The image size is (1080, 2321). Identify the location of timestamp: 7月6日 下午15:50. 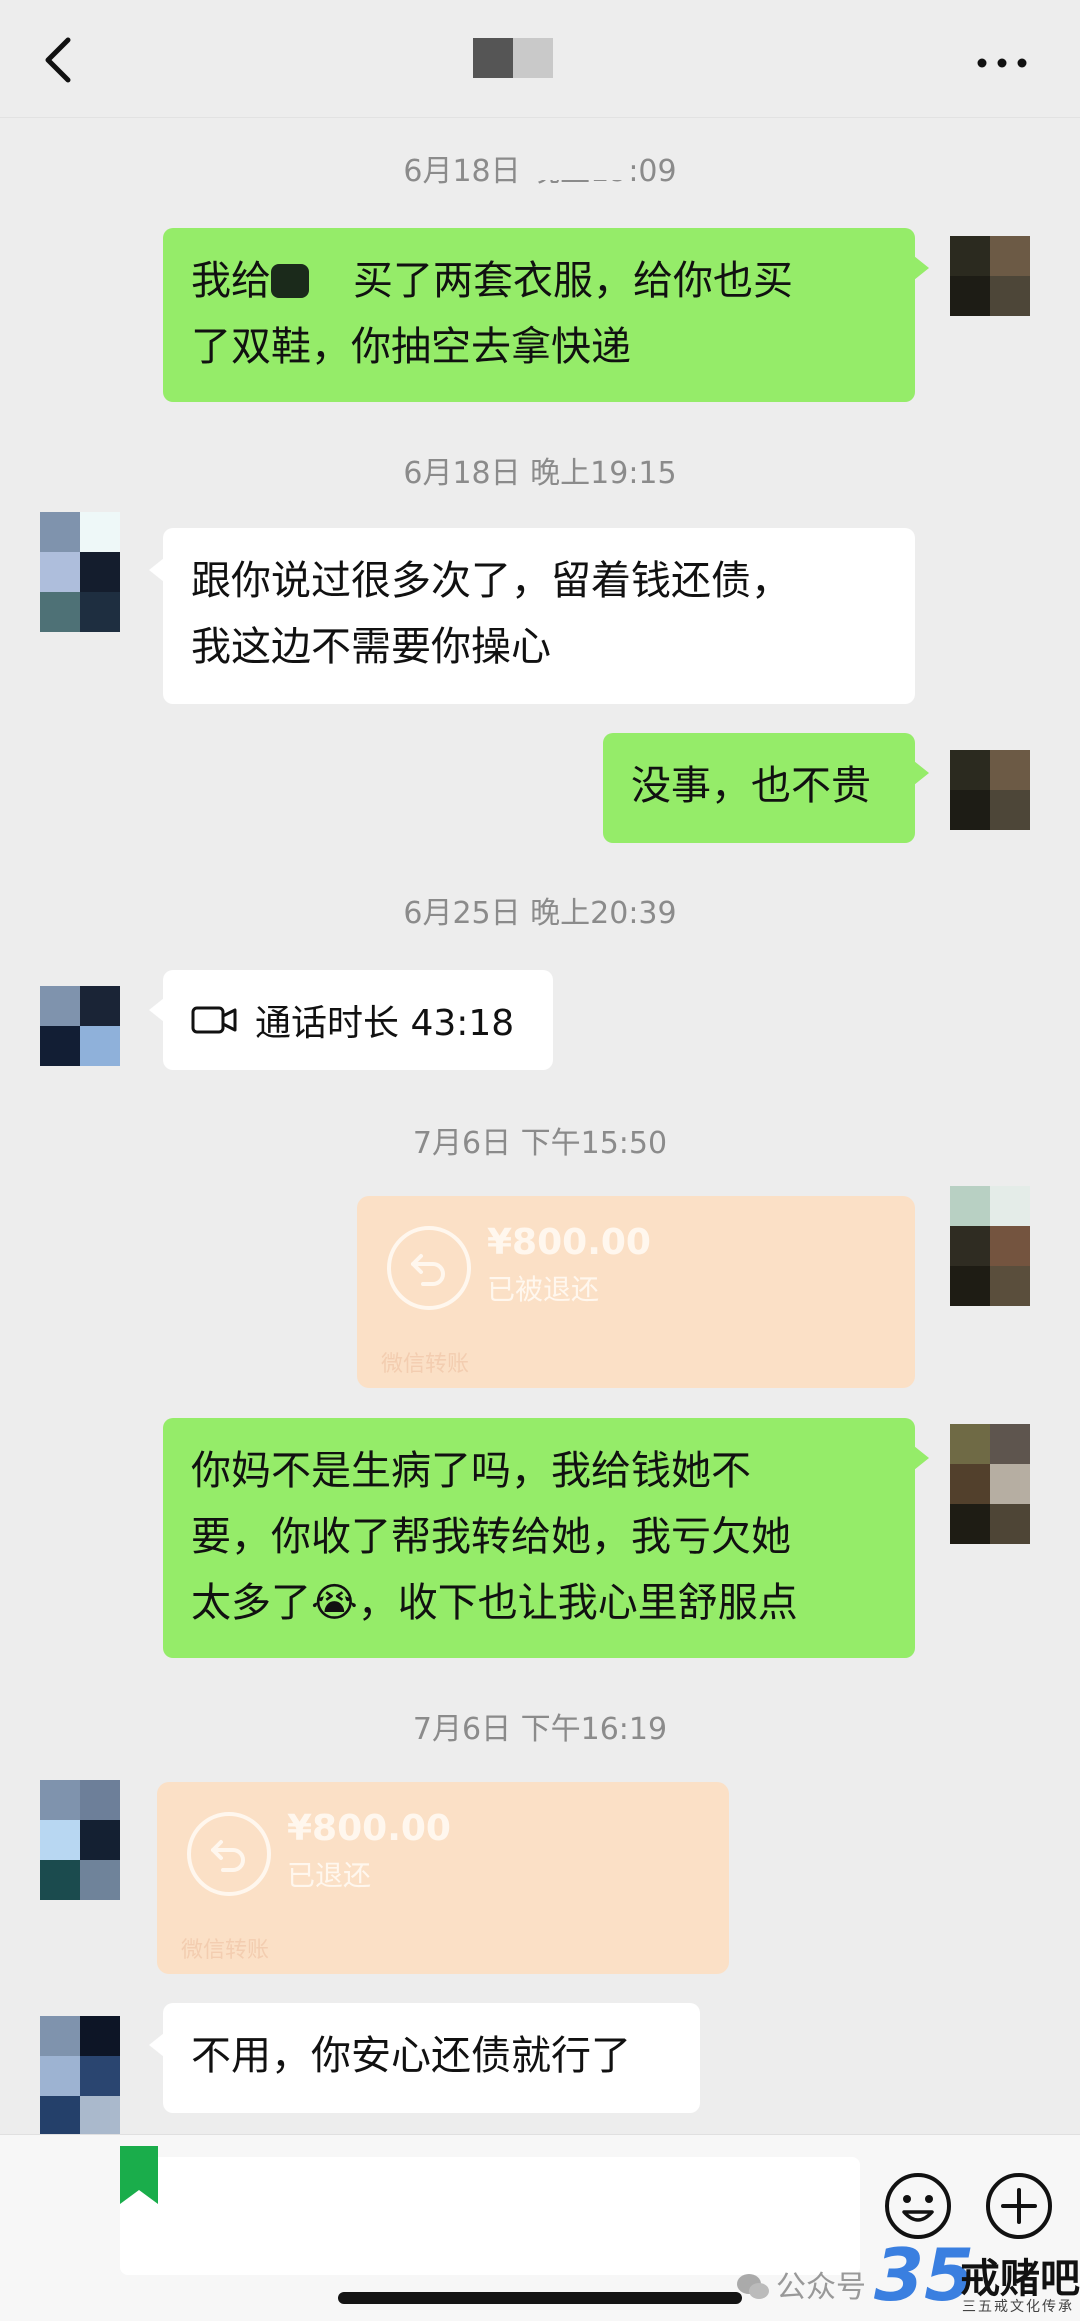
(540, 1143).